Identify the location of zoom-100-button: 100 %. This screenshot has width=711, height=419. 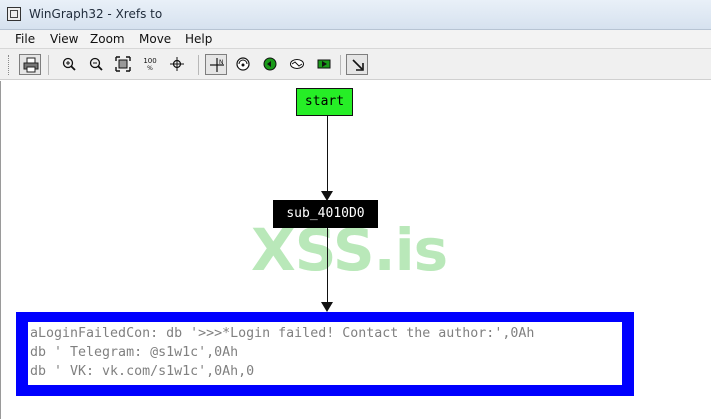
(150, 64).